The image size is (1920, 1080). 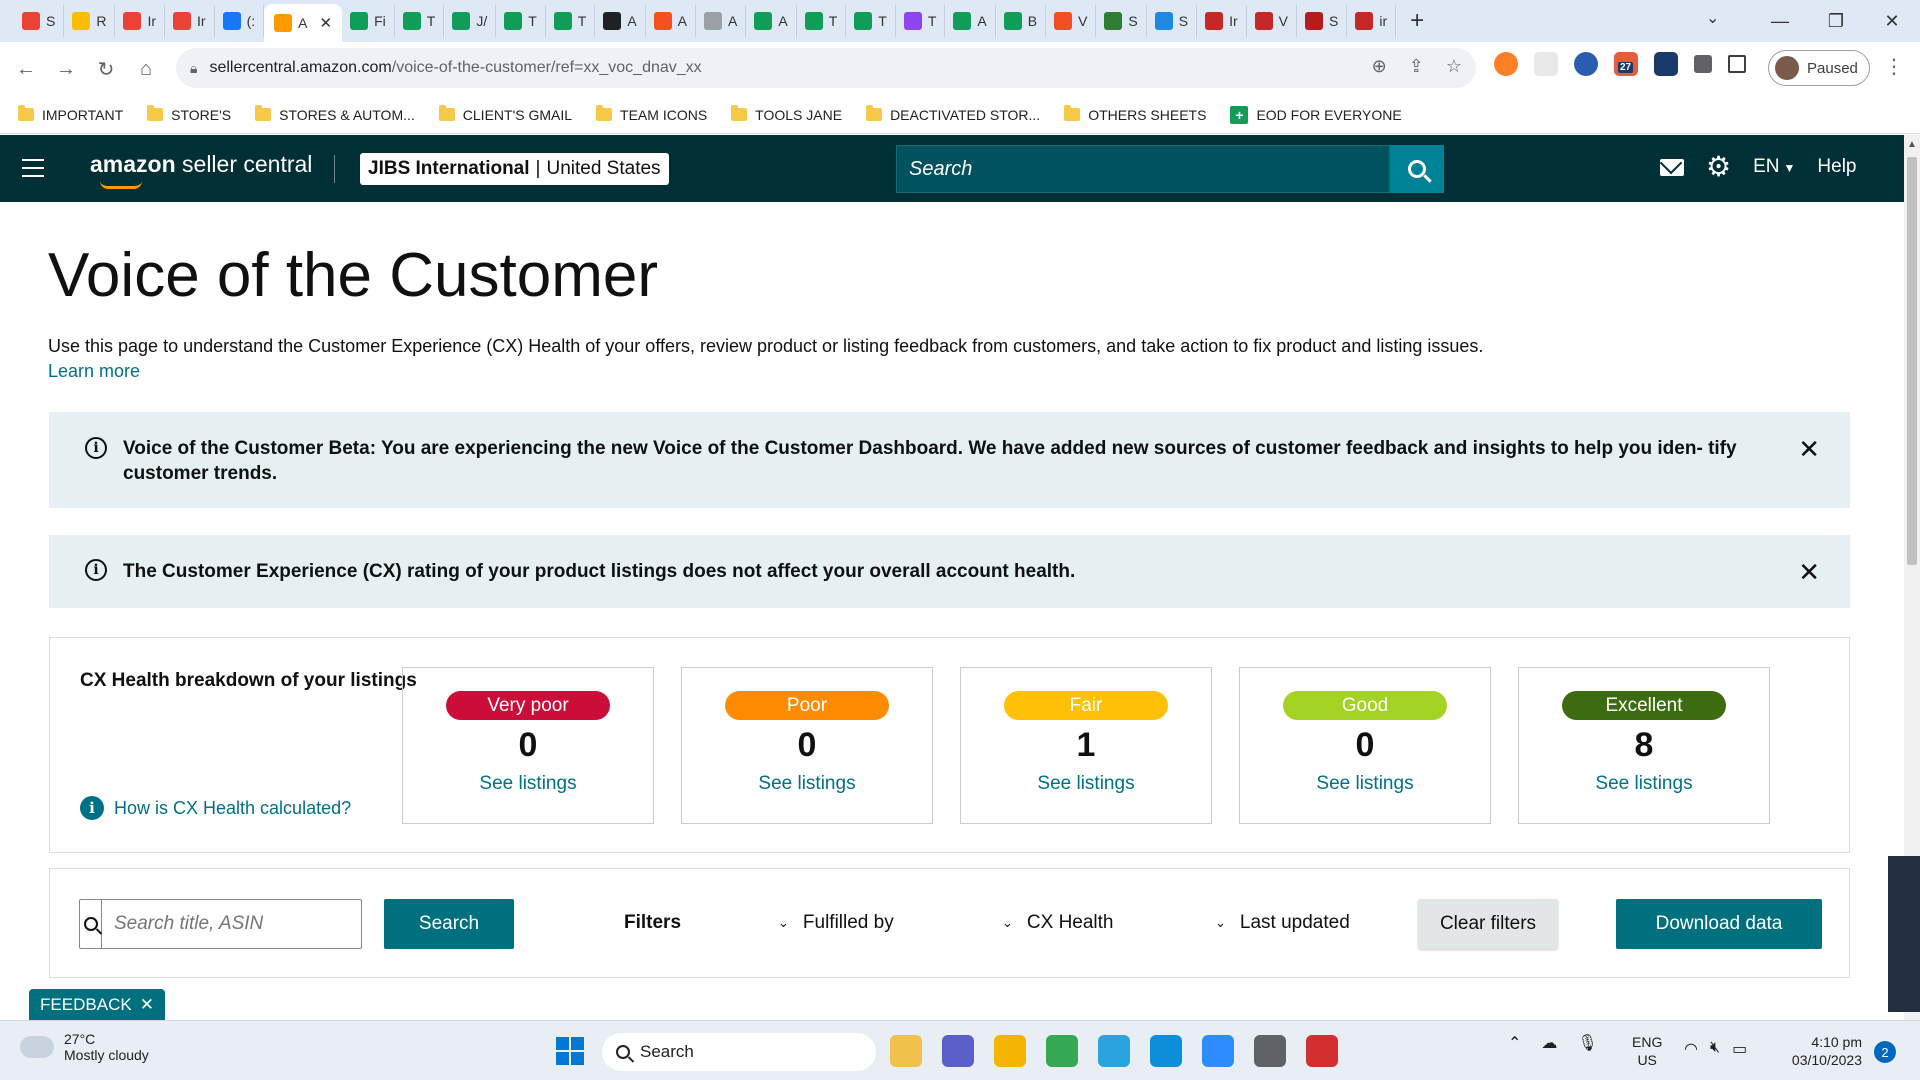 I want to click on puzzle-icon, so click(x=1703, y=64).